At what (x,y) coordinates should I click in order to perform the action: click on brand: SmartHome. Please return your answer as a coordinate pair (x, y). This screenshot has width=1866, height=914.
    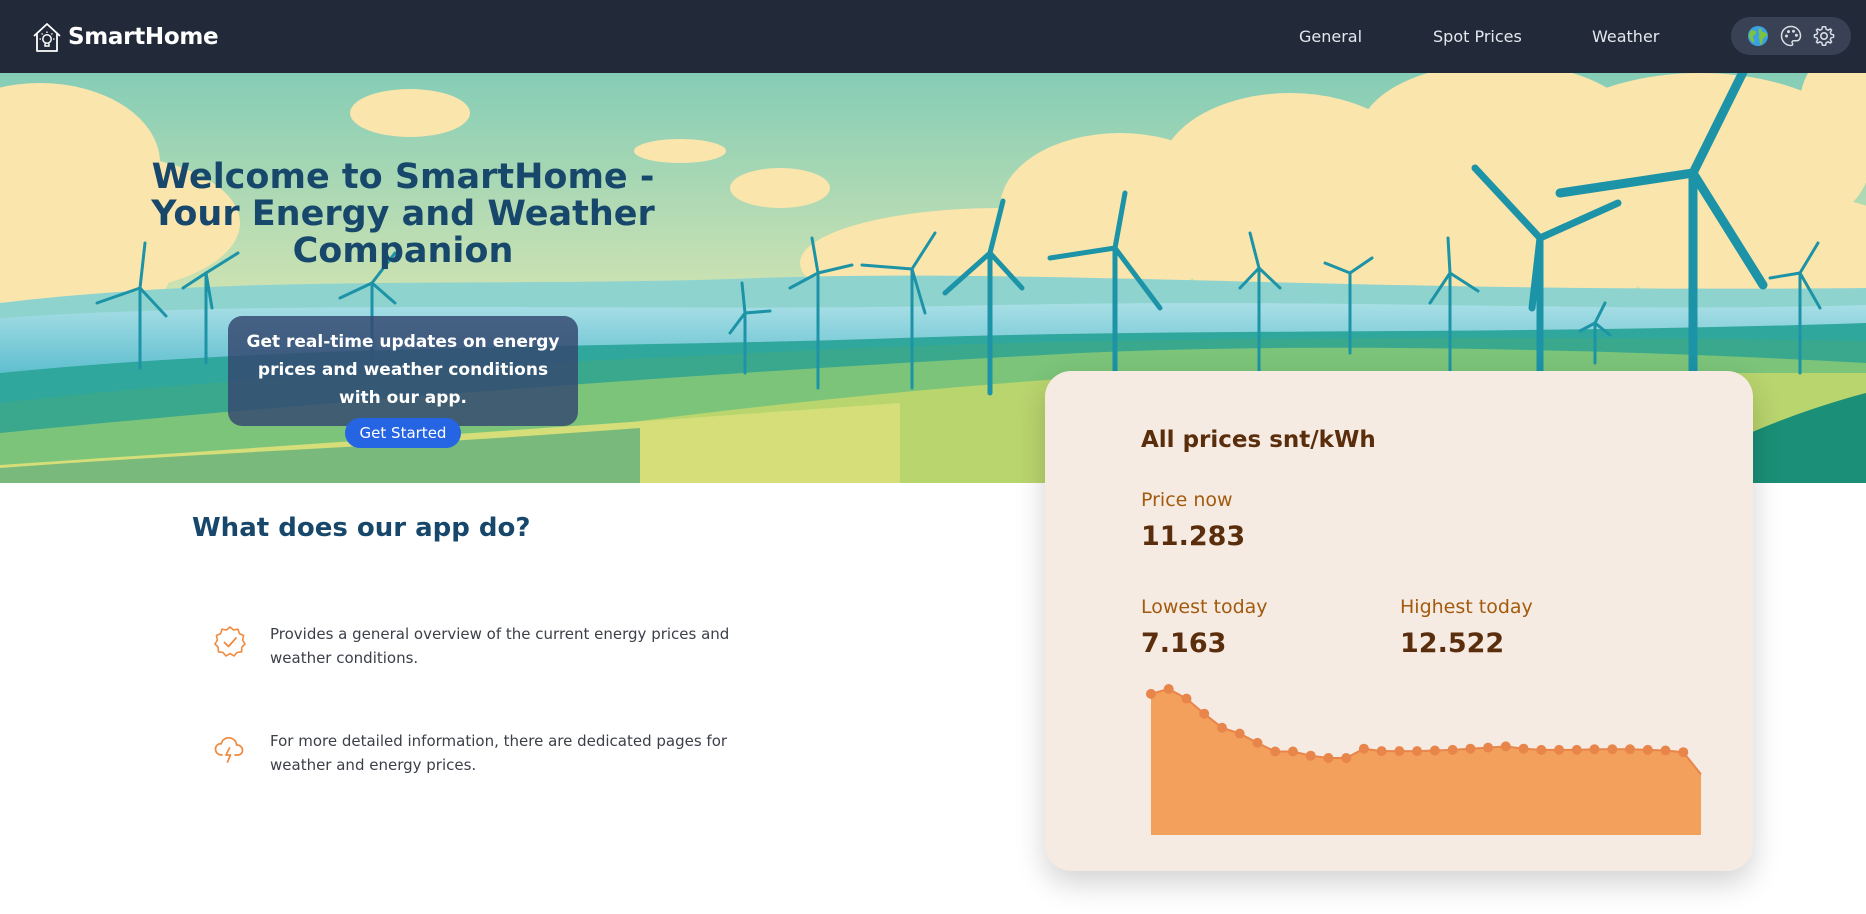
    Looking at the image, I should click on (125, 37).